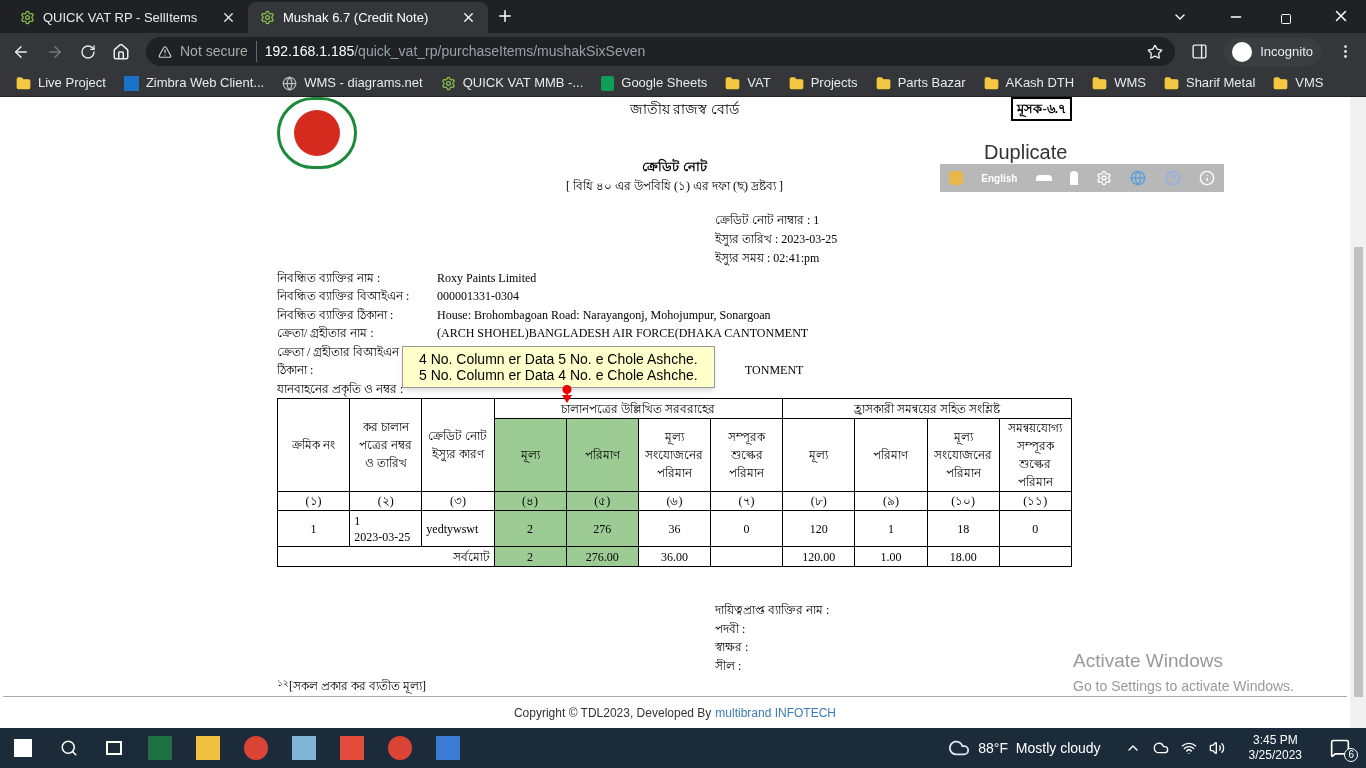 The height and width of the screenshot is (768, 1366). What do you see at coordinates (1026, 152) in the screenshot?
I see `duplicate-label: Duplicate` at bounding box center [1026, 152].